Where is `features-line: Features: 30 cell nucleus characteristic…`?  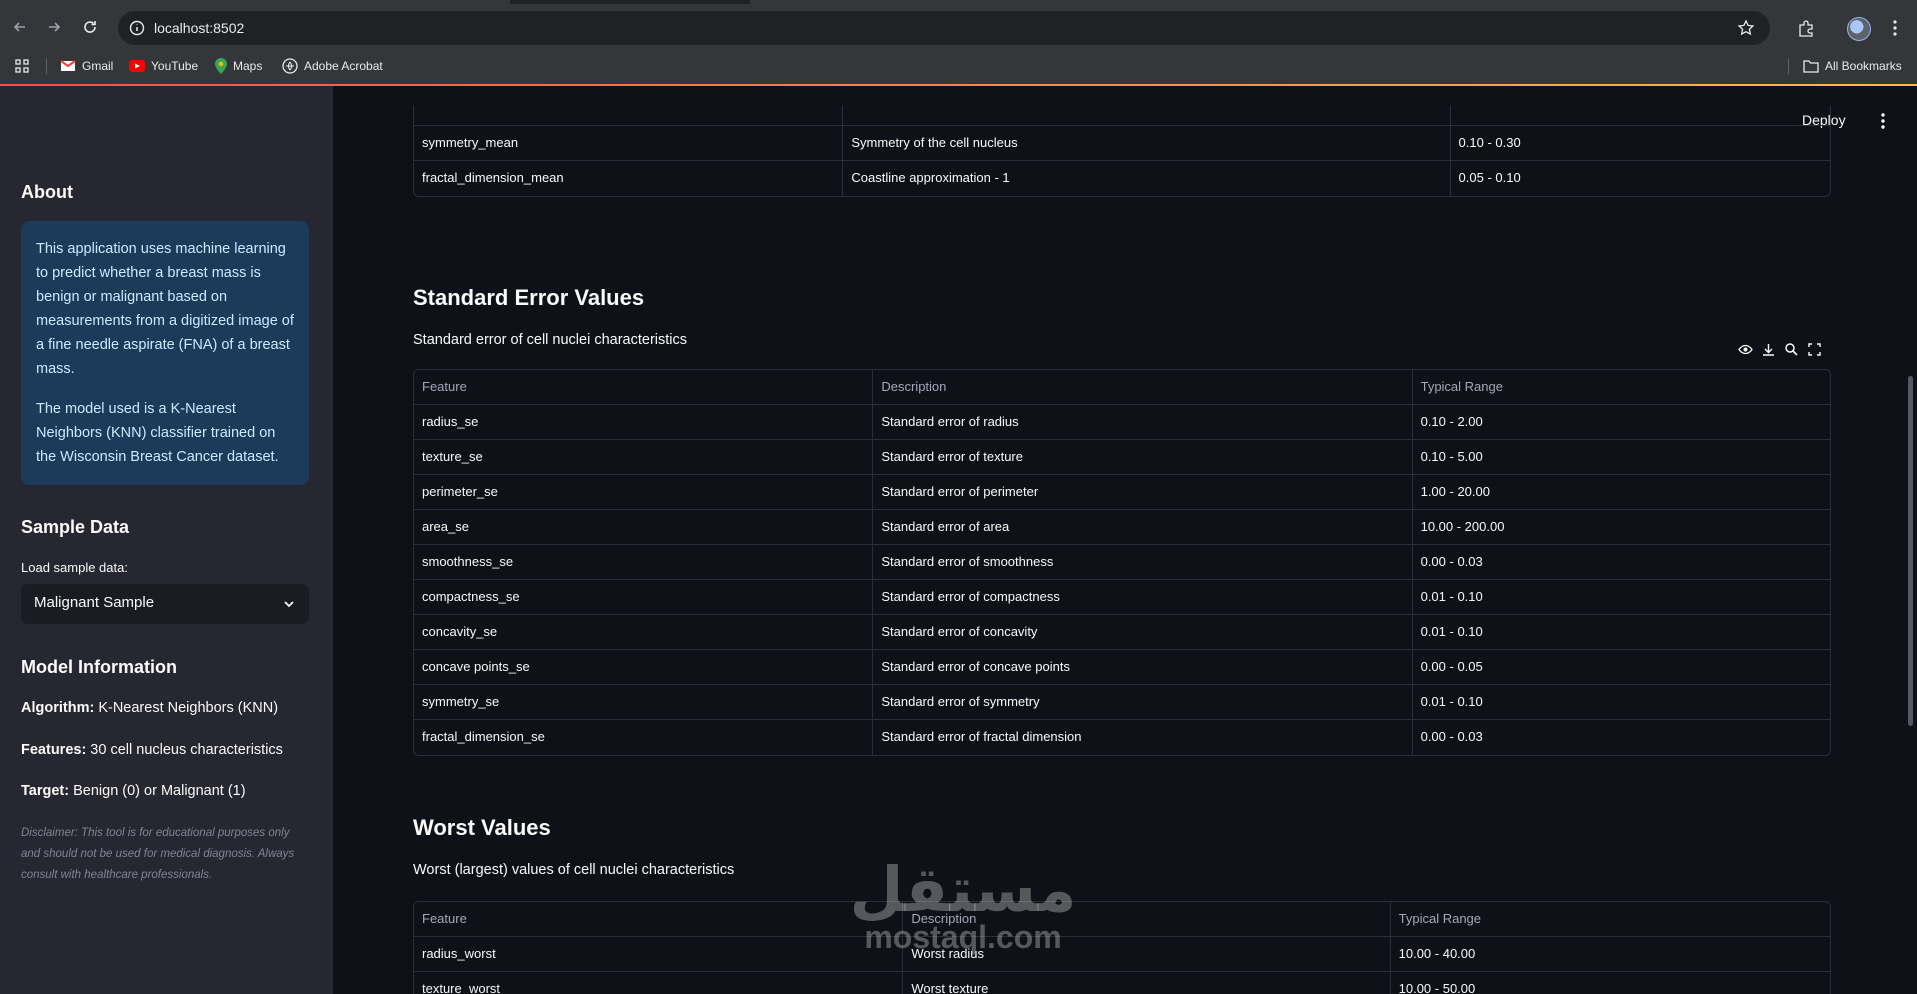
features-line: Features: 30 cell nucleus characteristic… is located at coordinates (152, 750).